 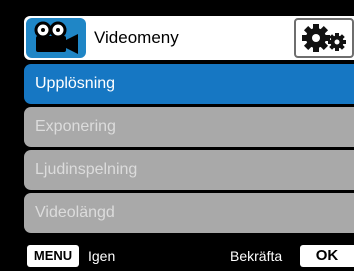 I want to click on menu-title: Videomeny, so click(x=136, y=37).